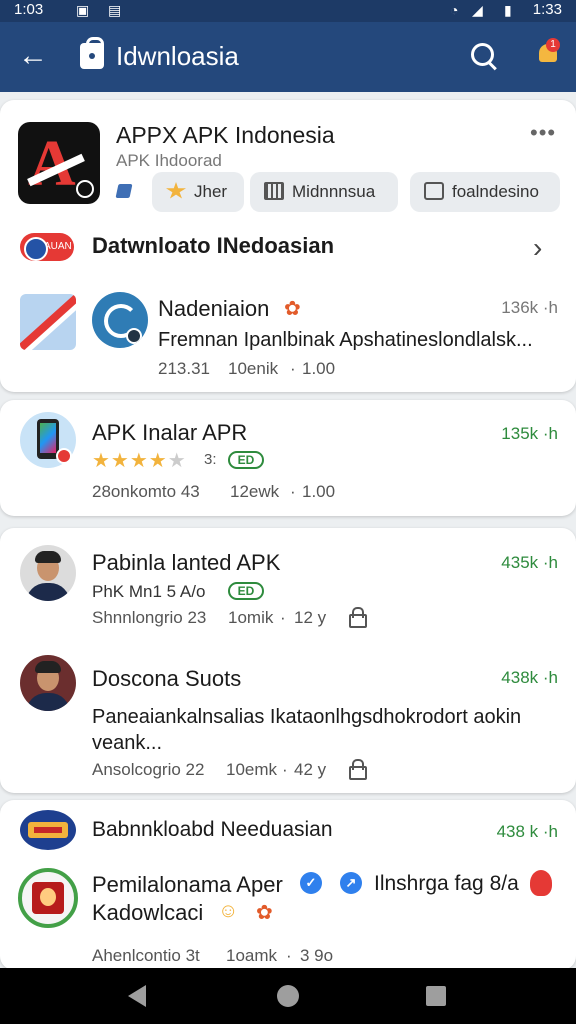  Describe the element at coordinates (537, 248) in the screenshot. I see `chevron-right-icon: ›` at that location.